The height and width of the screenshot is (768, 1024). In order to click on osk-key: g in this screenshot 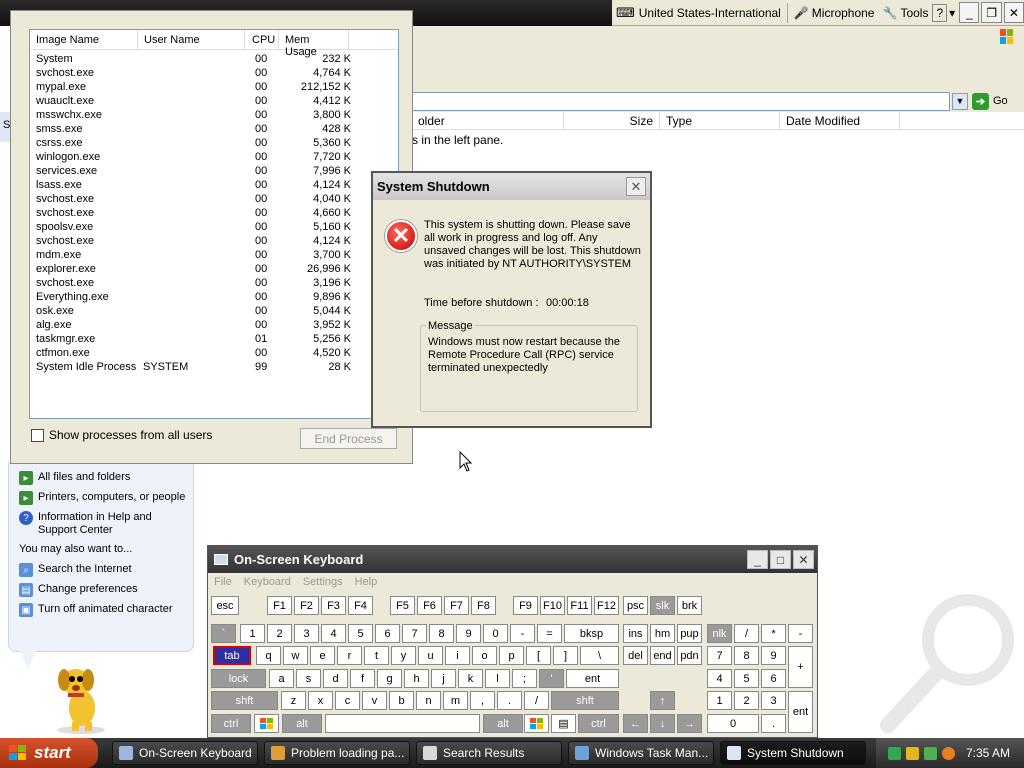, I will do `click(389, 678)`.